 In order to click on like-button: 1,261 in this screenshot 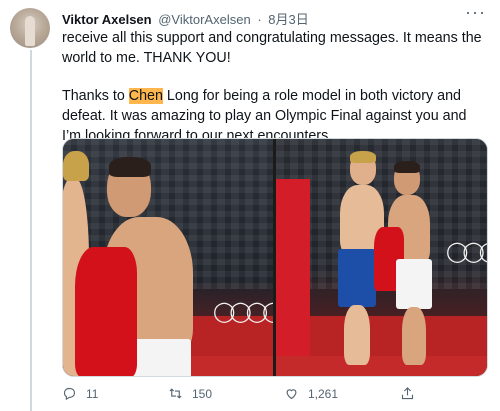, I will do `click(311, 393)`.